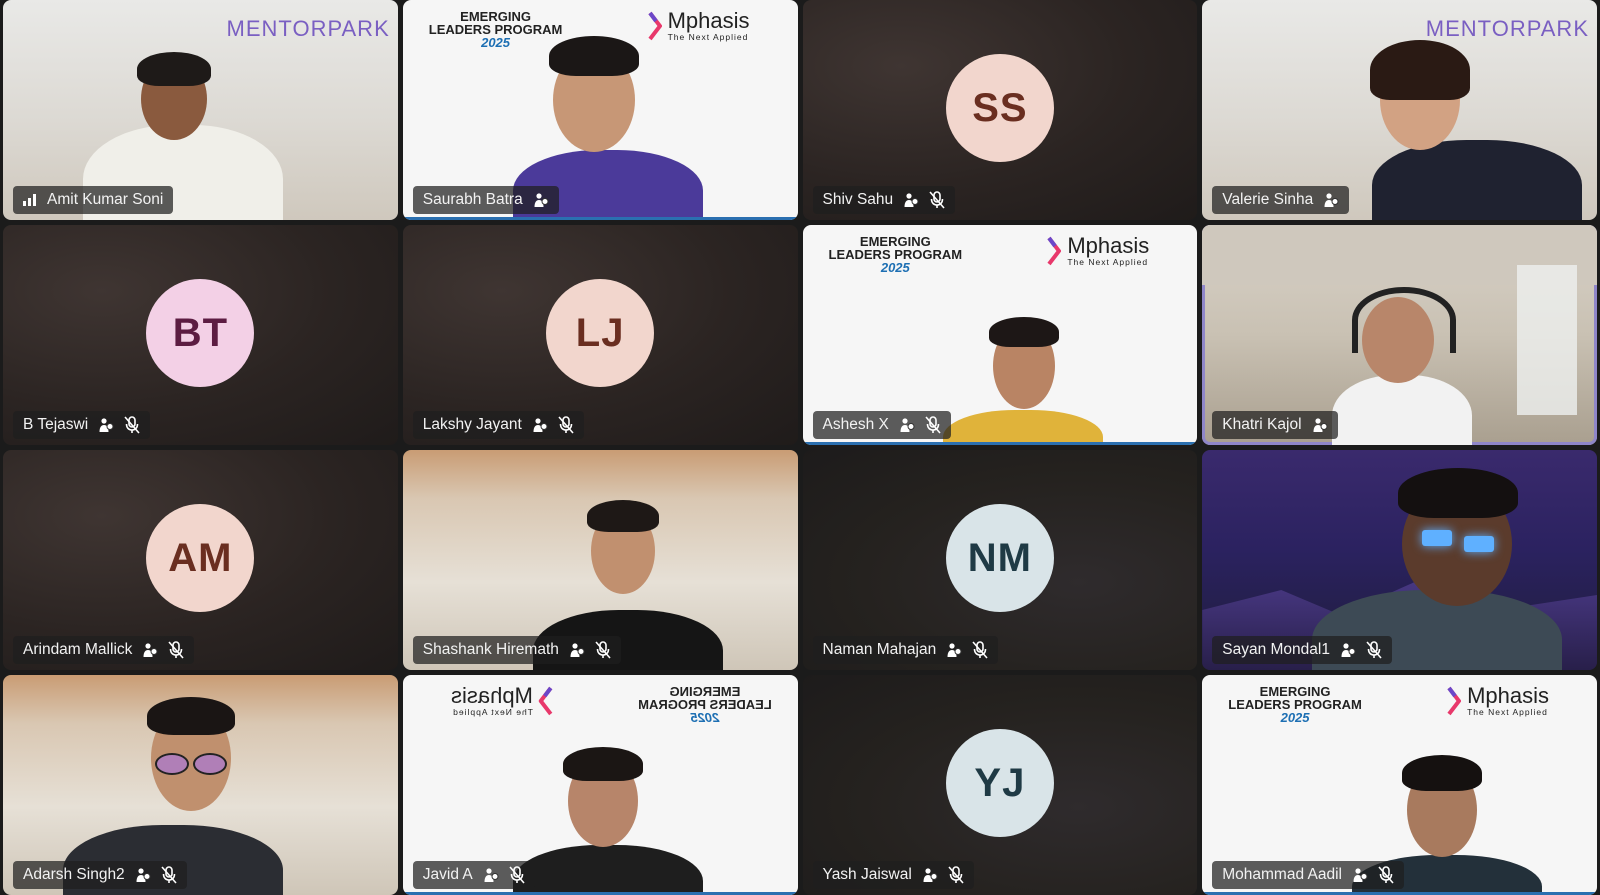 The image size is (1600, 895). What do you see at coordinates (855, 424) in the screenshot?
I see `participant-name: Ashesh X` at bounding box center [855, 424].